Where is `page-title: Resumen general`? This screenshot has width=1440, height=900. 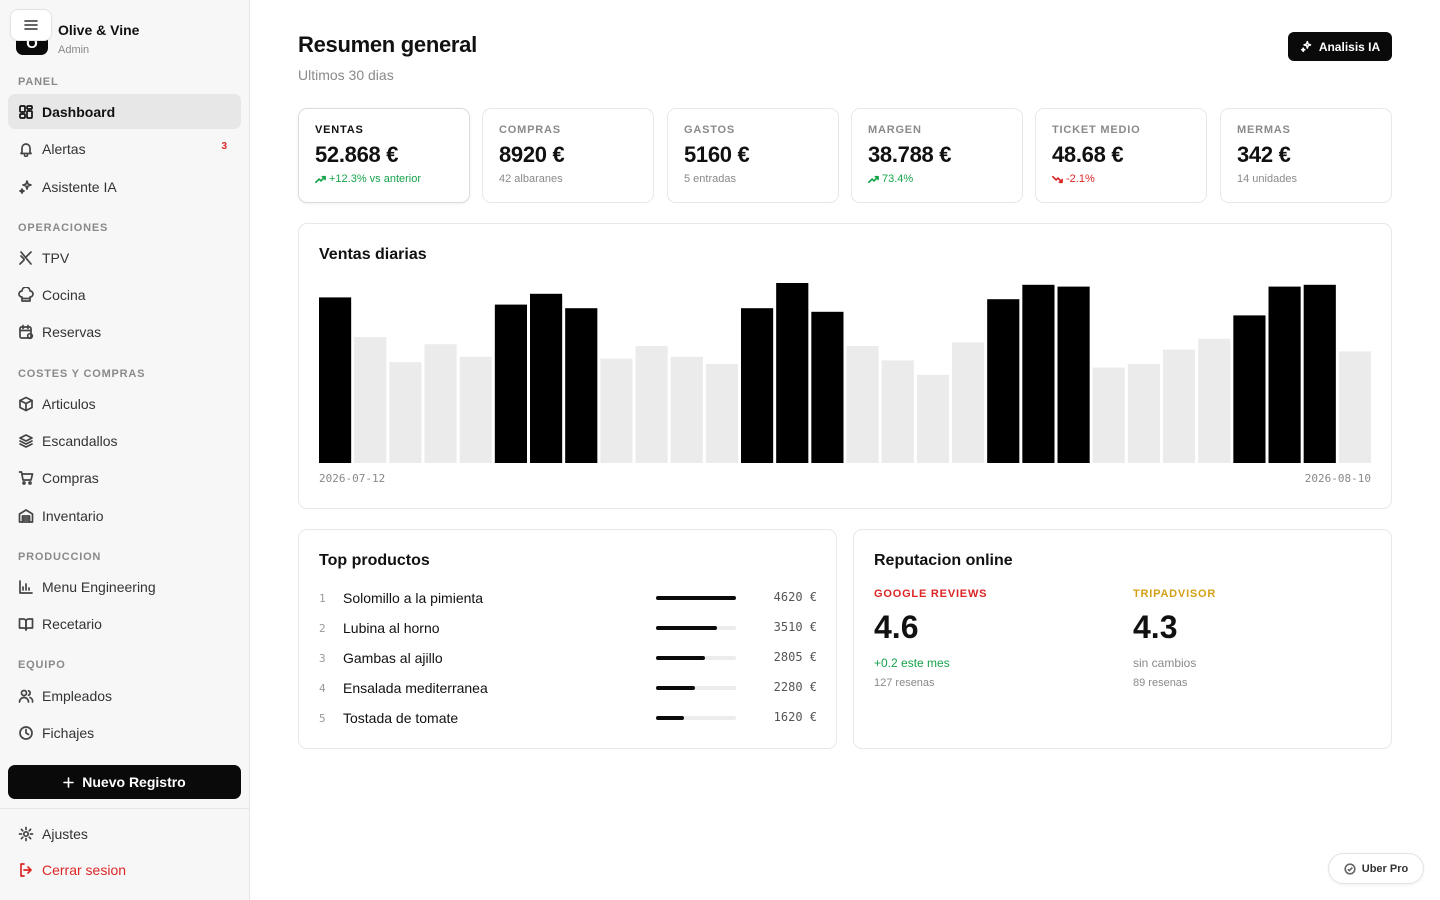
page-title: Resumen general is located at coordinates (387, 44).